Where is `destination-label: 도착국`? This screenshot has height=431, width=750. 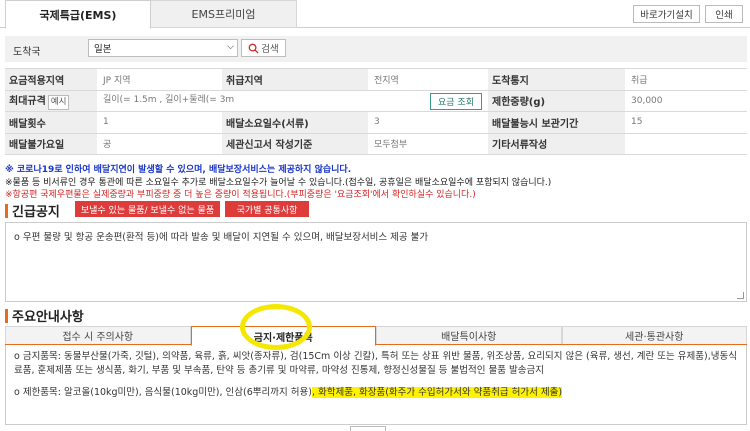
destination-label: 도착국 is located at coordinates (27, 52).